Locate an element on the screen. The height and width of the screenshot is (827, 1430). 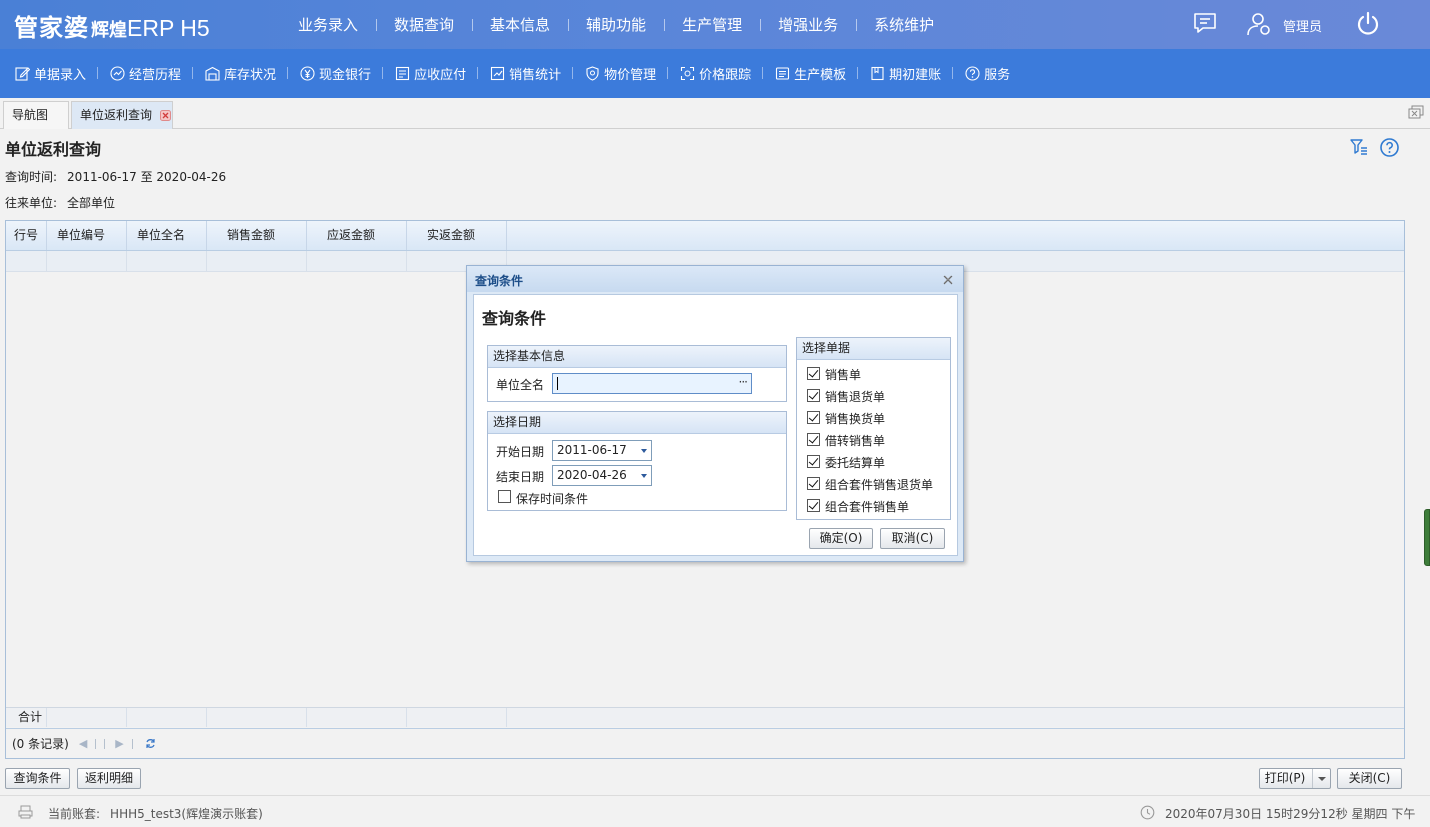
cancel-button: 取消(C) is located at coordinates (912, 538).